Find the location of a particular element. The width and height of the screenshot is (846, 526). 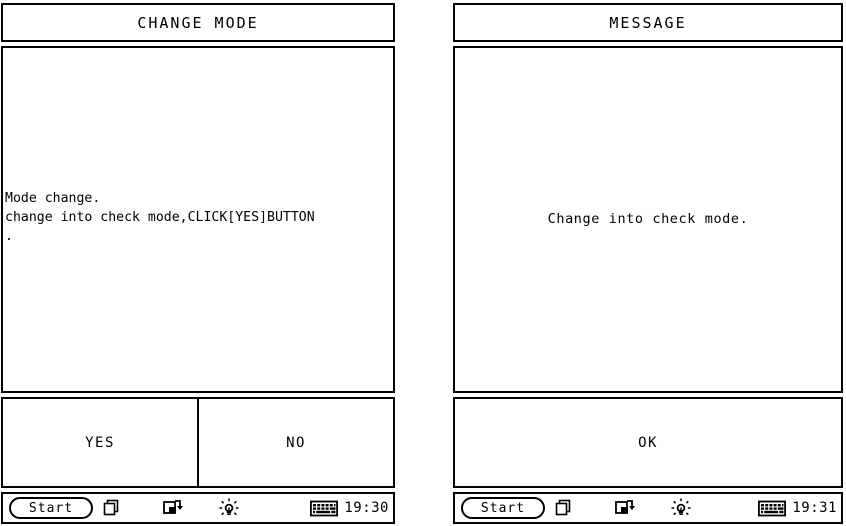

message-text: Change into check mode. is located at coordinates (648, 219).